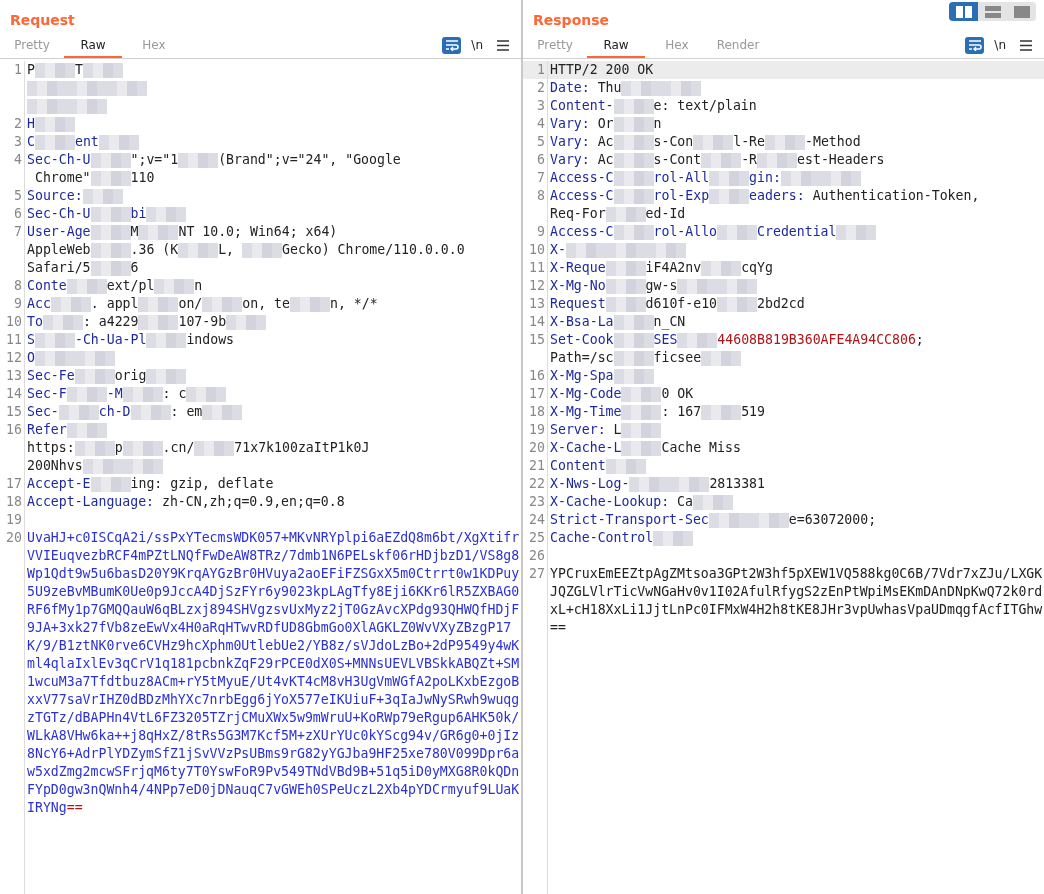 This screenshot has height=894, width=1044. What do you see at coordinates (14, 357) in the screenshot?
I see `line-number: 12` at bounding box center [14, 357].